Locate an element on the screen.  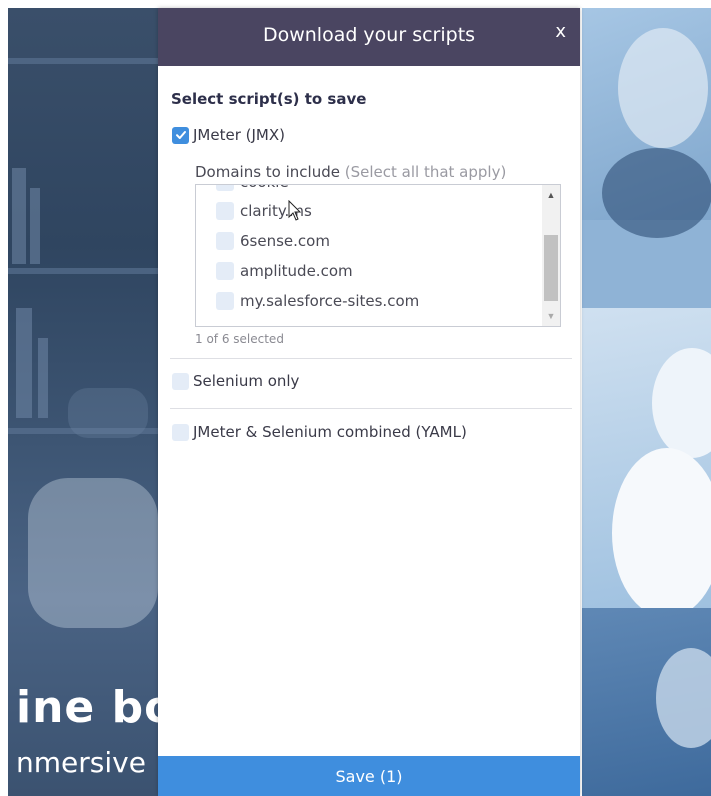
person-body is located at coordinates (661, 533).